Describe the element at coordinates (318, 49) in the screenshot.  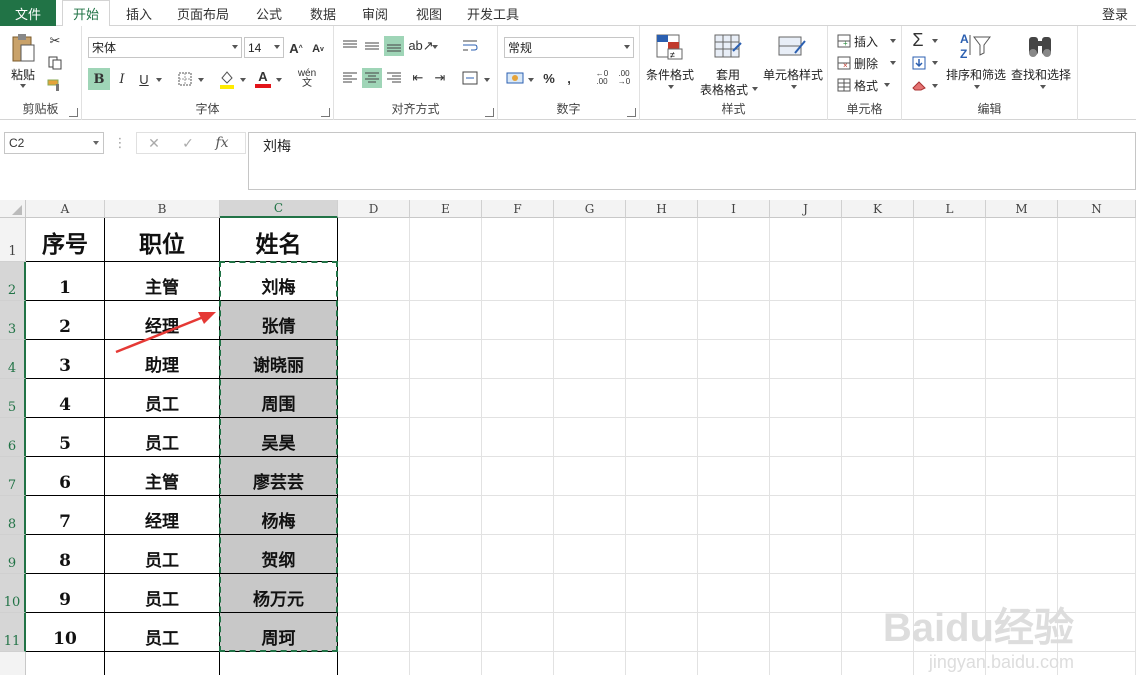
I see `shrink-font-icon: Av` at that location.